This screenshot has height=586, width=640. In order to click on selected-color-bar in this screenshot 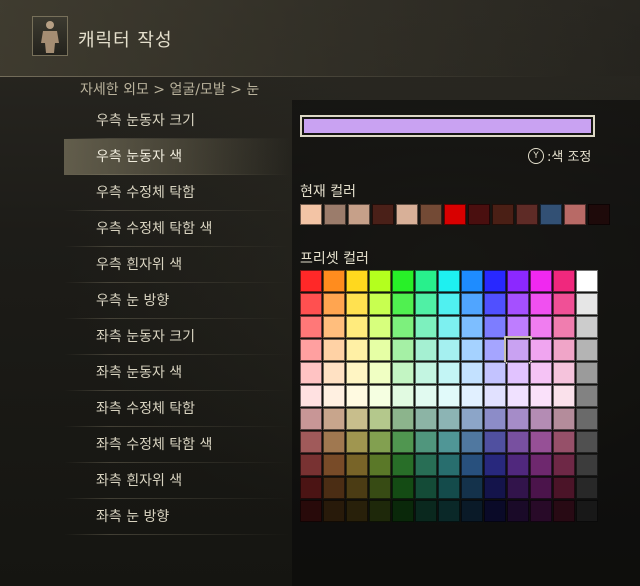, I will do `click(447, 126)`.